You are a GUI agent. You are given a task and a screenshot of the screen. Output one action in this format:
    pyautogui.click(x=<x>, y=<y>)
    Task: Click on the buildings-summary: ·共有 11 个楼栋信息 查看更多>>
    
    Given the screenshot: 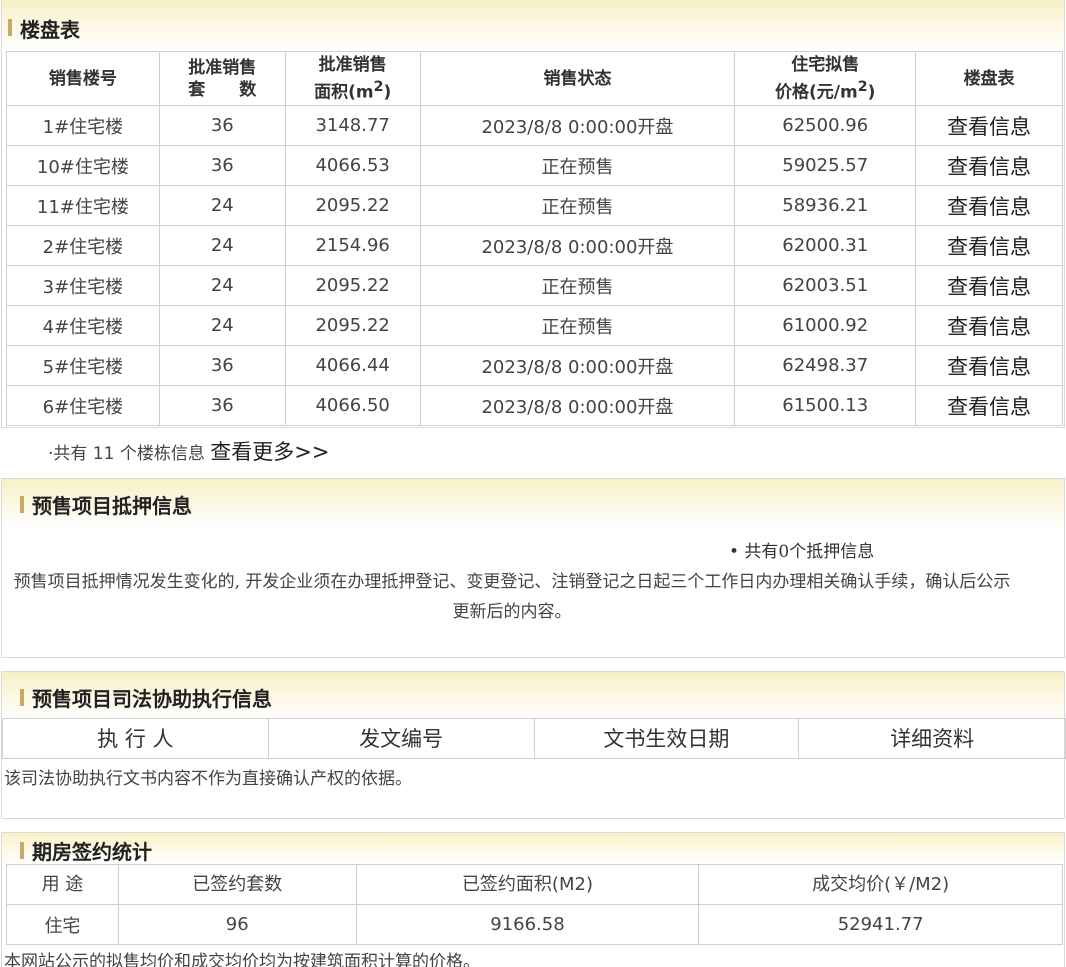 What is the action you would take?
    pyautogui.click(x=188, y=451)
    